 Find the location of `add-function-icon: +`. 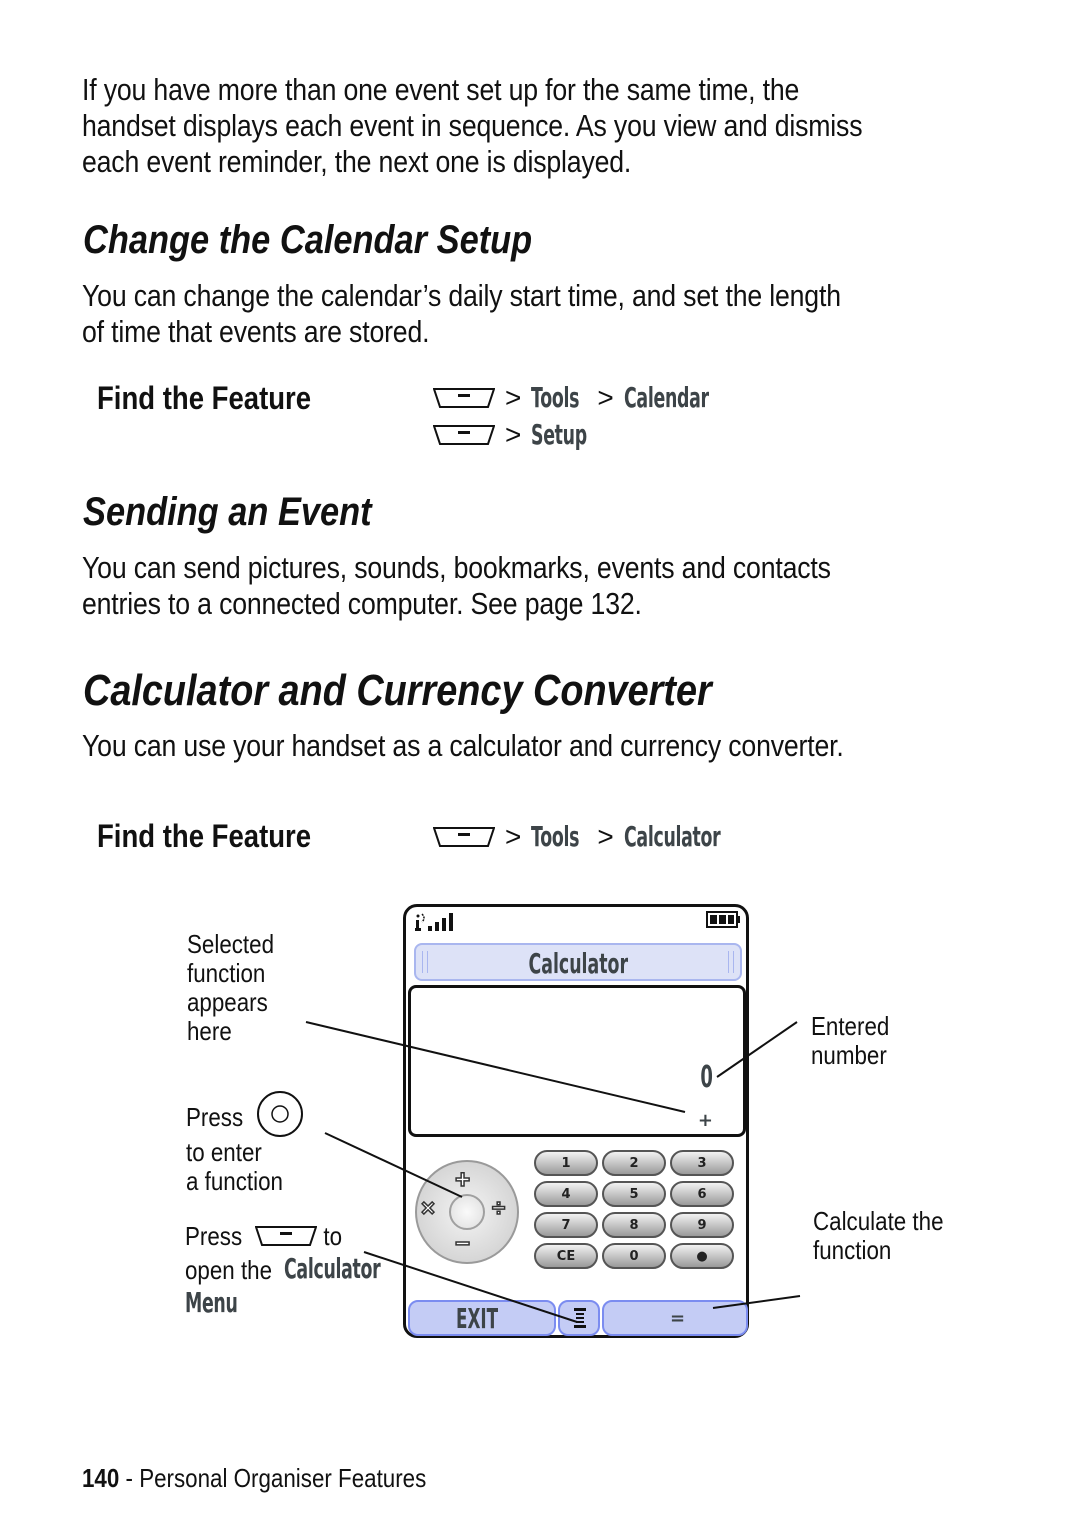

add-function-icon: + is located at coordinates (462, 1179).